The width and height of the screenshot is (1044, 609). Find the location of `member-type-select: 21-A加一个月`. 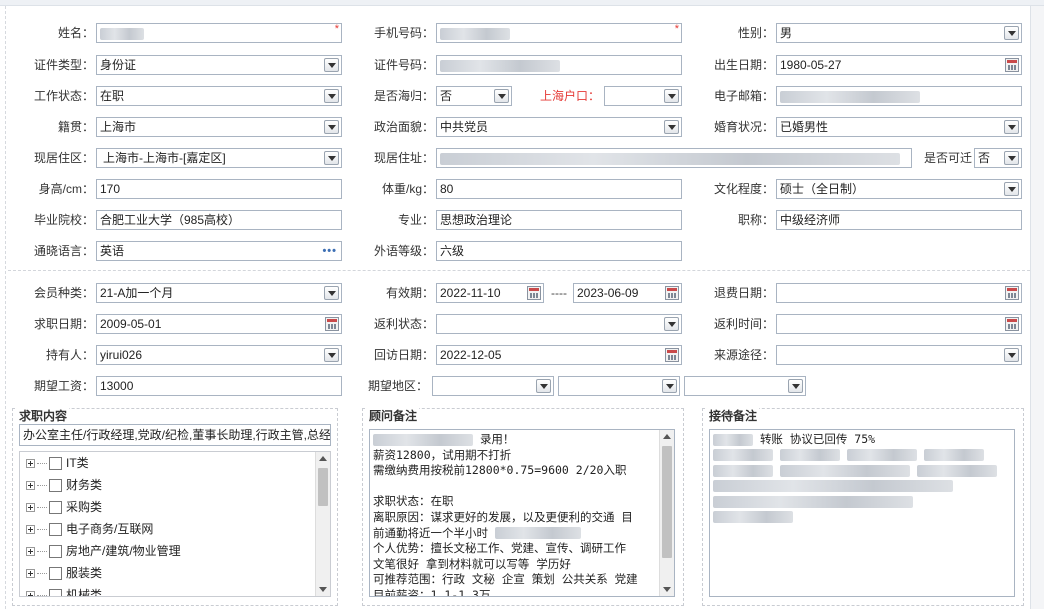

member-type-select: 21-A加一个月 is located at coordinates (219, 293).